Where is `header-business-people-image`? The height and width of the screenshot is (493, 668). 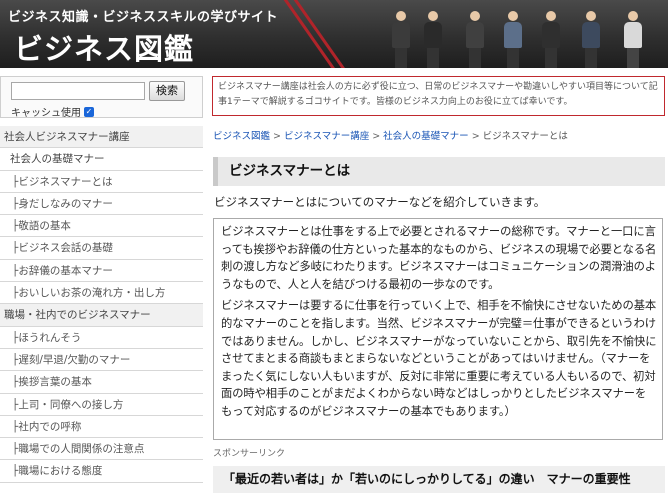
header-business-people-image is located at coordinates (520, 38).